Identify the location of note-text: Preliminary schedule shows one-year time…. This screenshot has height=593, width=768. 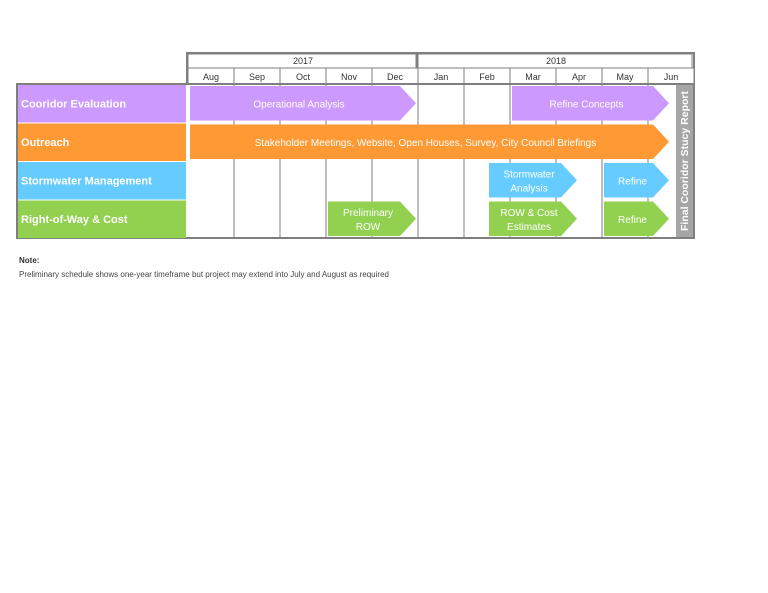
(204, 274).